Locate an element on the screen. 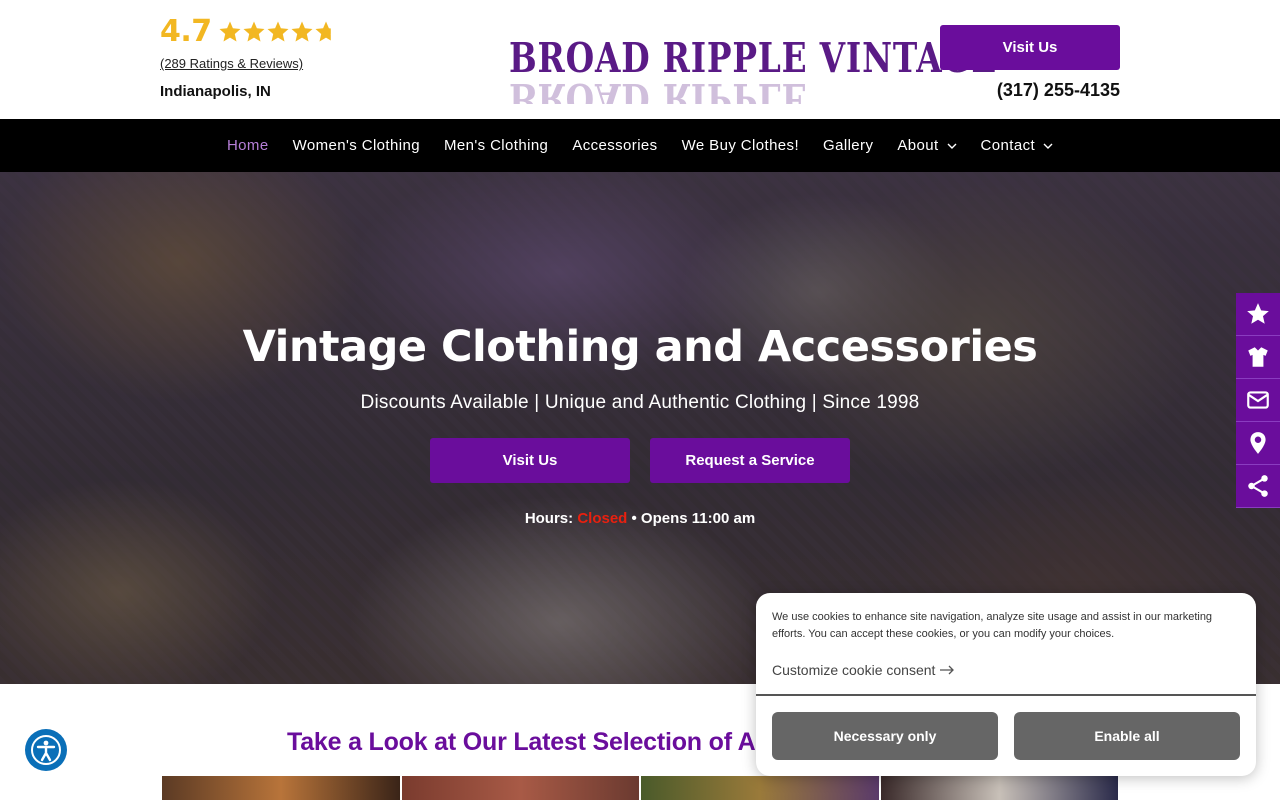 The height and width of the screenshot is (800, 1280). nav-item-accessories: Accessories is located at coordinates (614, 145).